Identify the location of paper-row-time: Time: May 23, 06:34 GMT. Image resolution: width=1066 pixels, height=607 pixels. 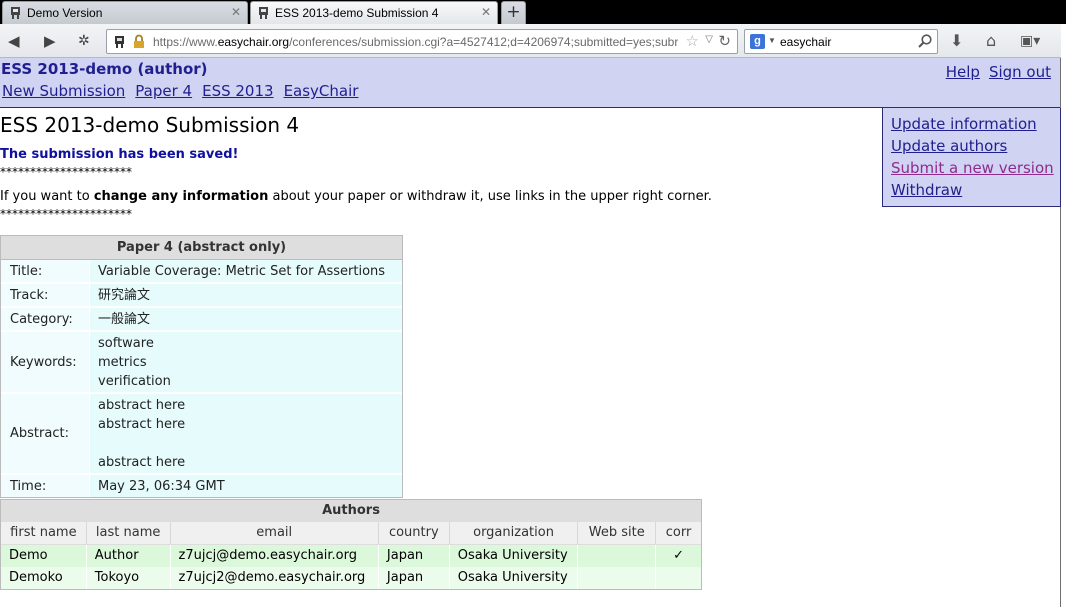
(201, 486).